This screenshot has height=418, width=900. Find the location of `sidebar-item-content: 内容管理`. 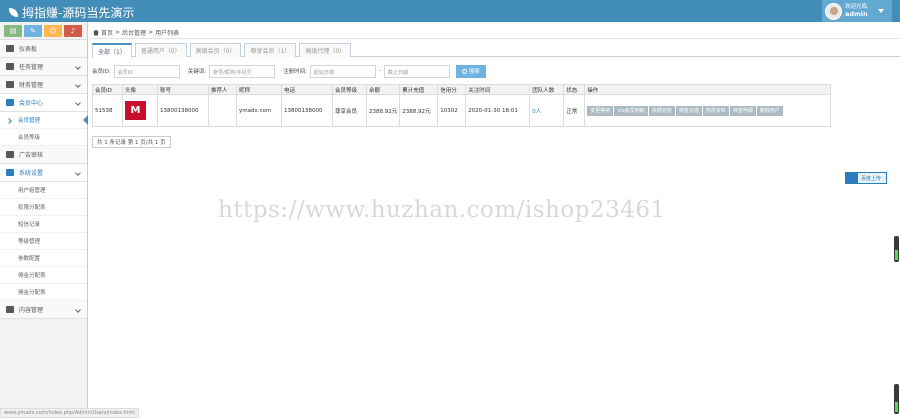

sidebar-item-content: 内容管理 is located at coordinates (43, 310).